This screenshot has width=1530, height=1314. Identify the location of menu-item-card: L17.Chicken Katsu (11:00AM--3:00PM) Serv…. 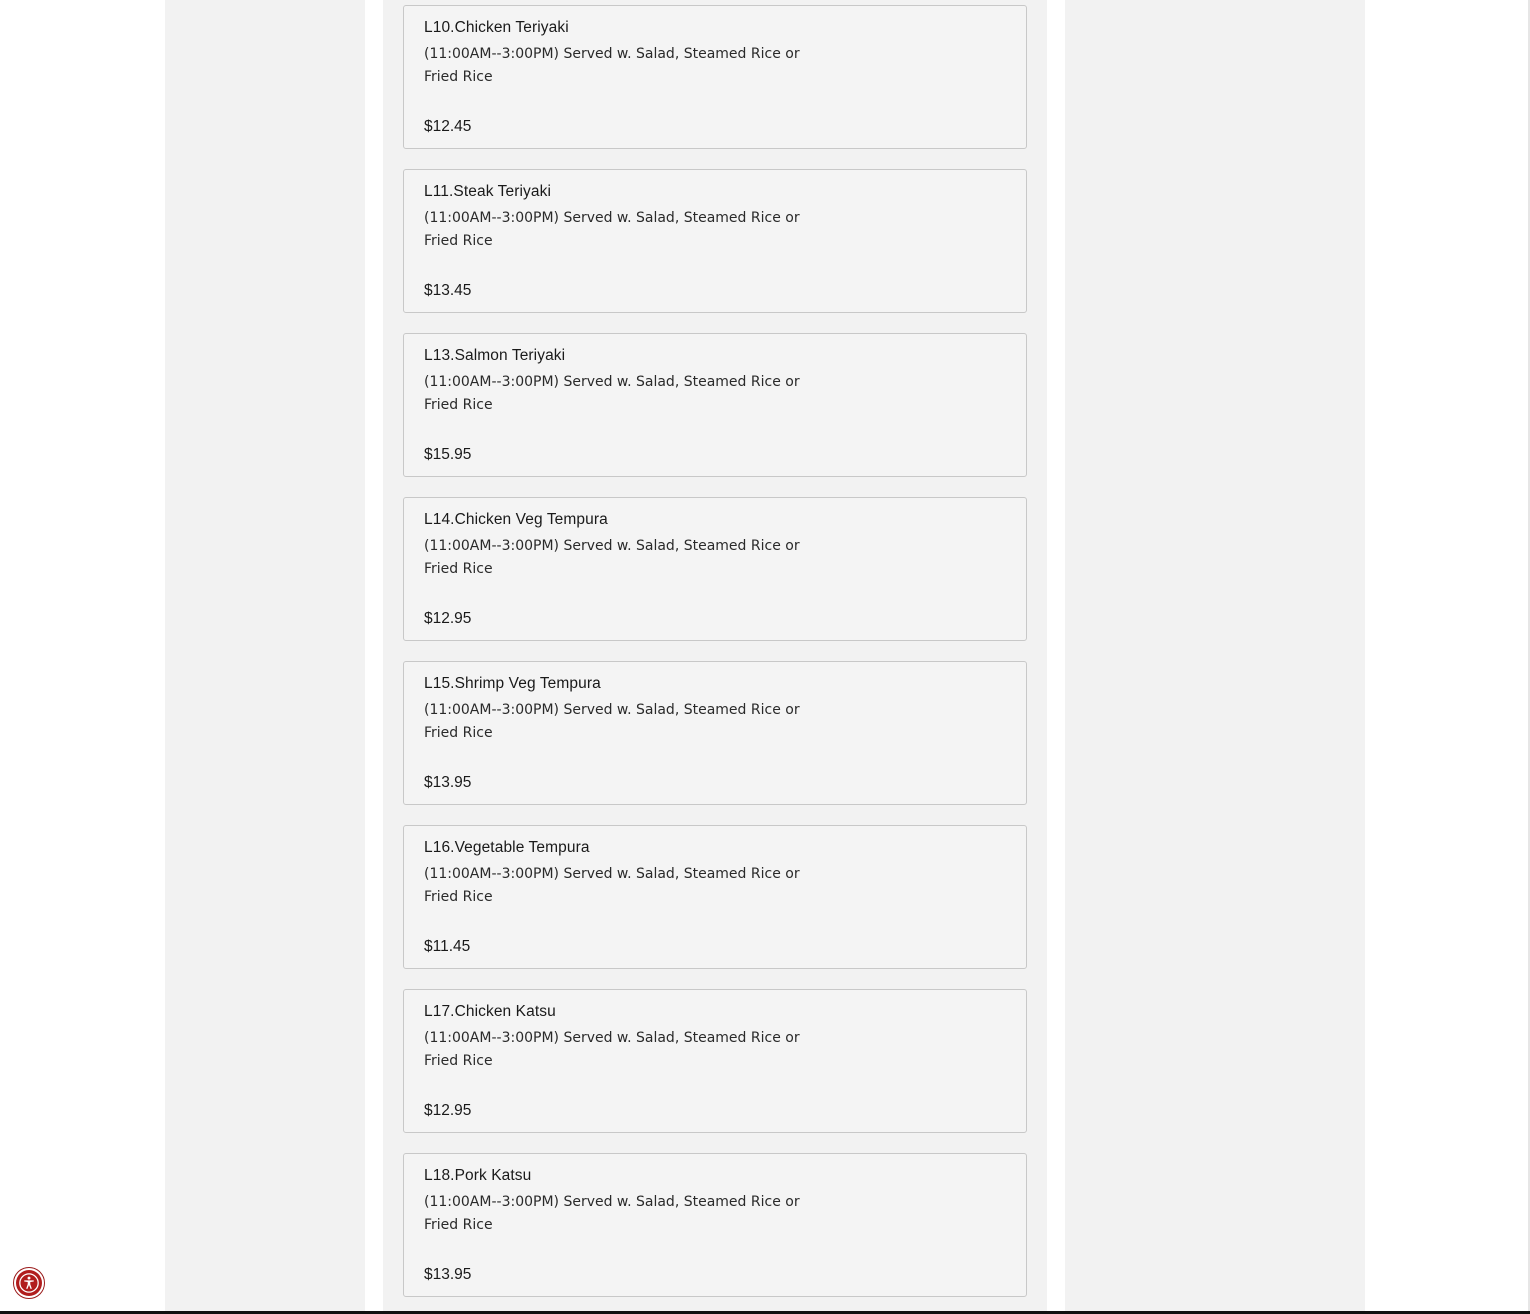
(715, 1061).